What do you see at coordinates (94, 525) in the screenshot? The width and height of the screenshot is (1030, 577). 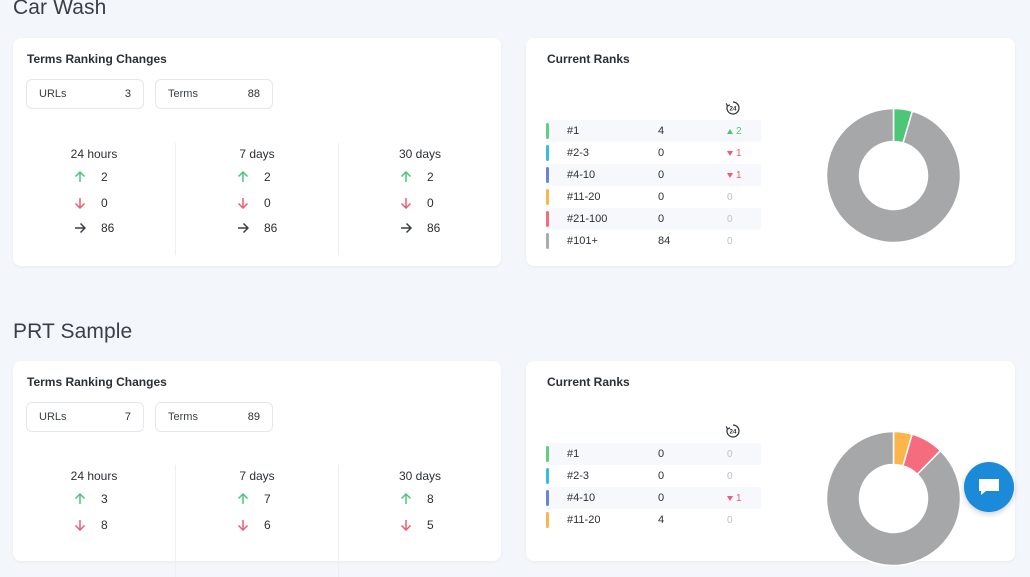 I see `declined-row: 8` at bounding box center [94, 525].